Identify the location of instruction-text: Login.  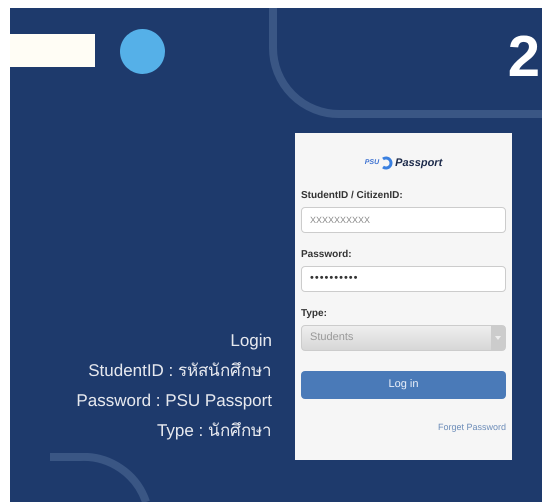
(251, 341).